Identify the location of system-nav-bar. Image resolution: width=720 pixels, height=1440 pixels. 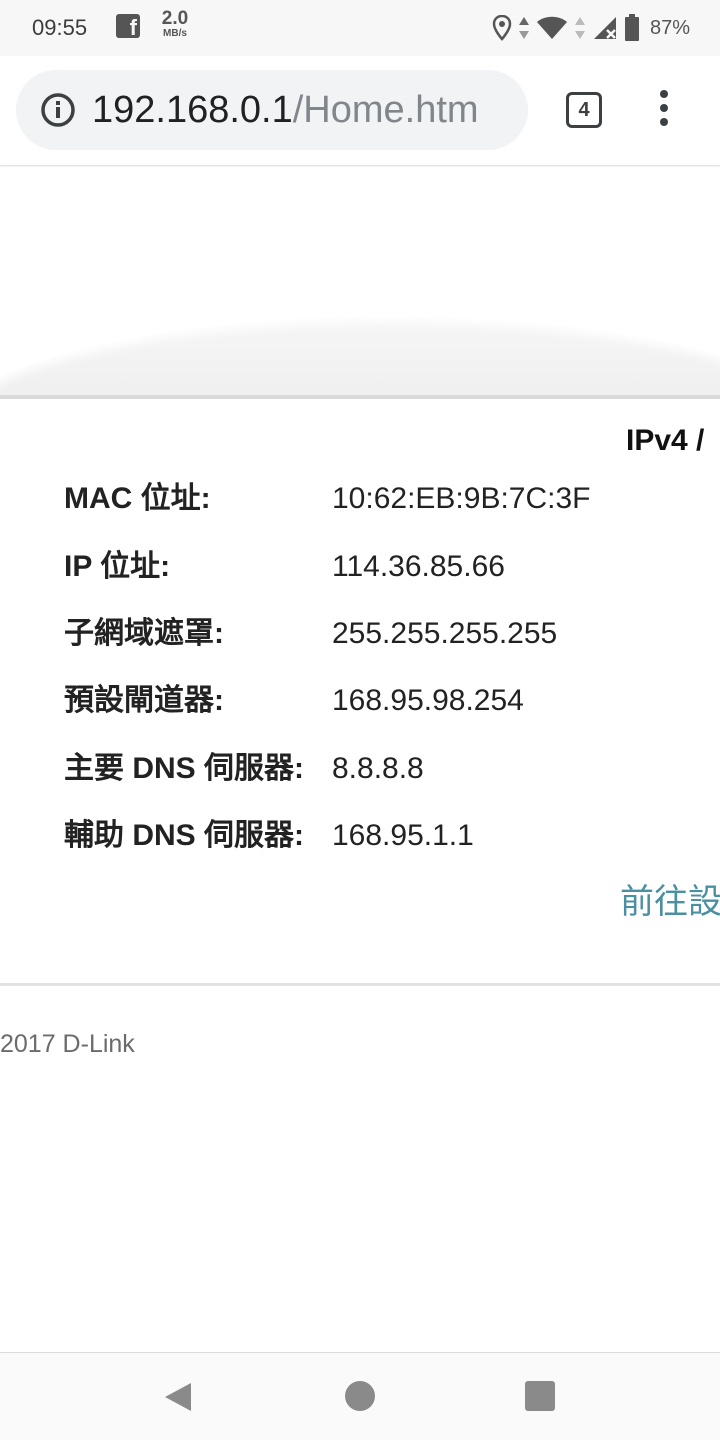
(360, 1396).